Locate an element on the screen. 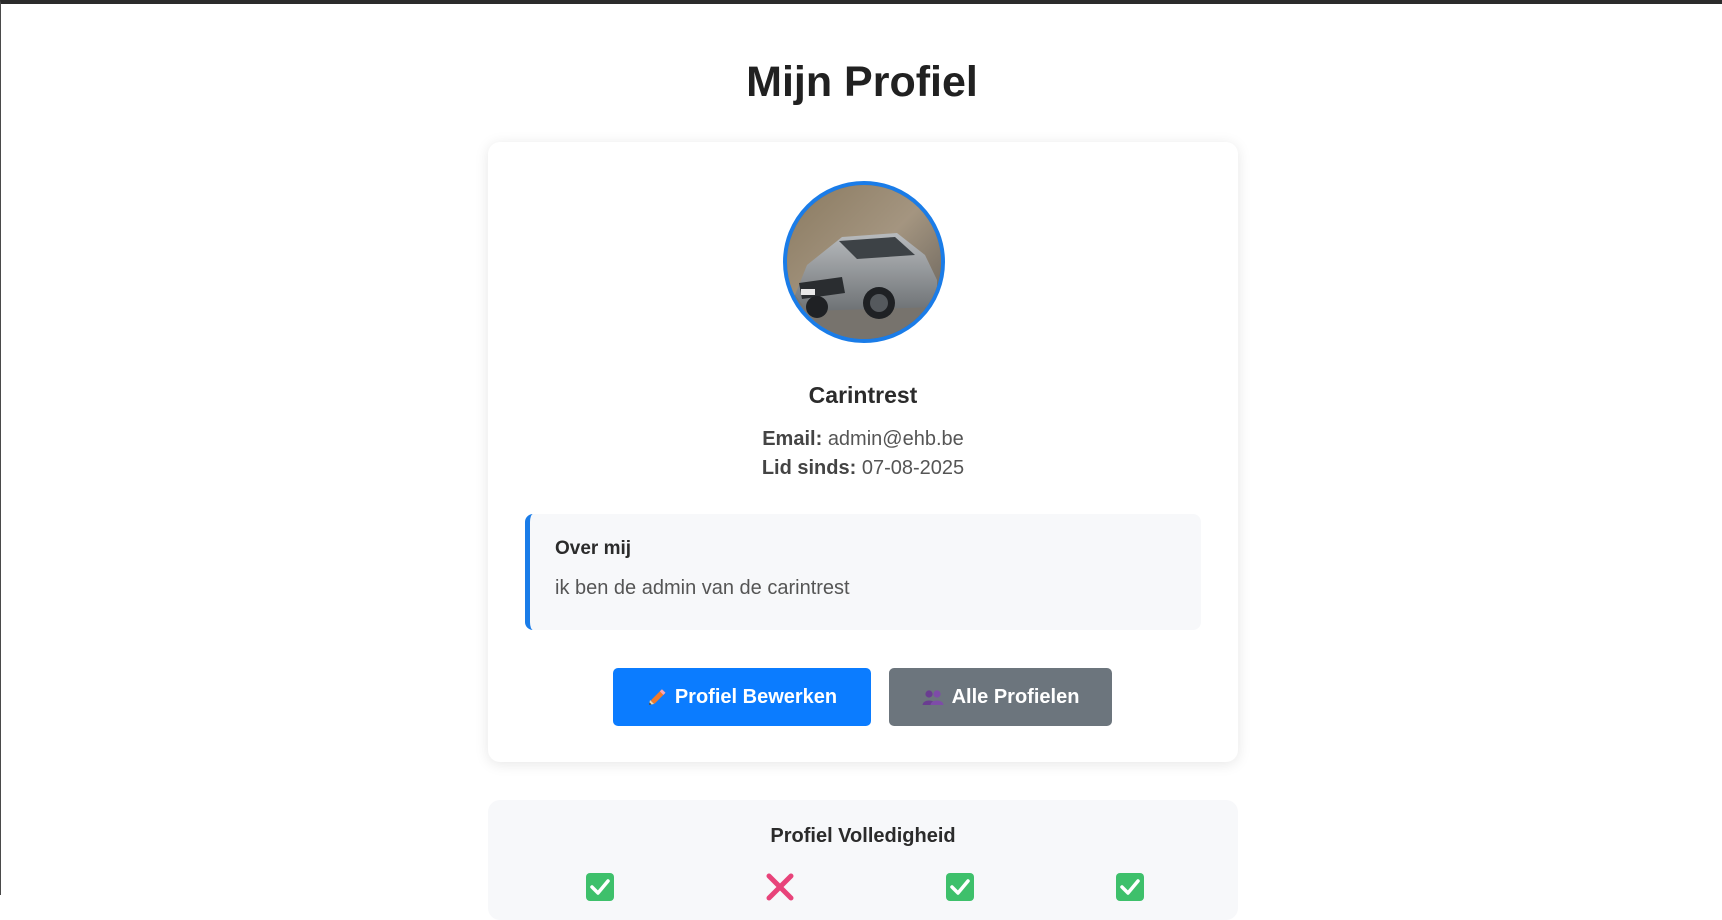 This screenshot has height=920, width=1722. email-value: admin@ehb.be is located at coordinates (895, 439).